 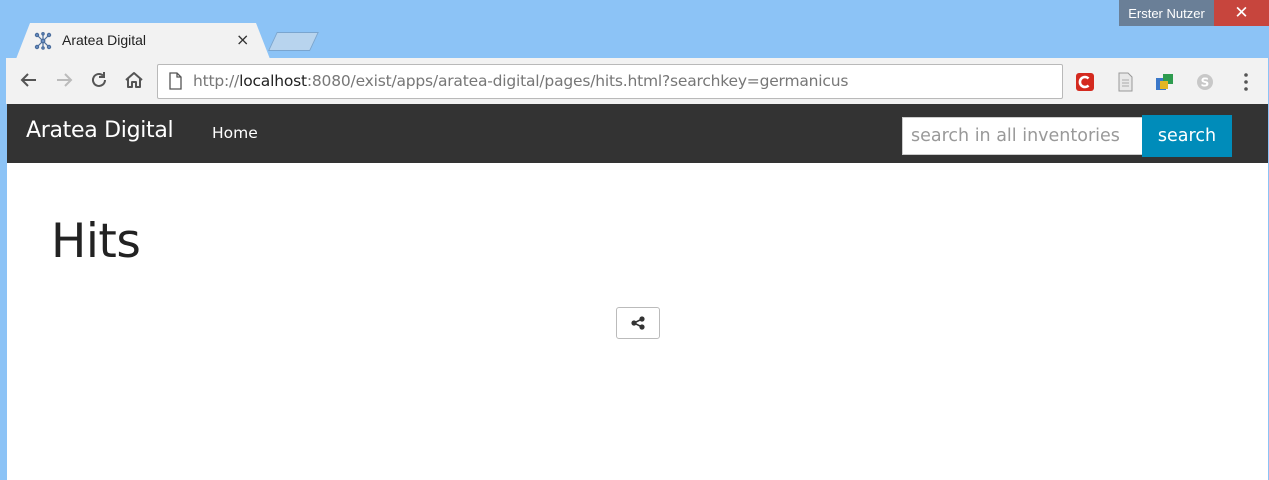 I want to click on site-brand-link: Aratea Digital, so click(x=100, y=130).